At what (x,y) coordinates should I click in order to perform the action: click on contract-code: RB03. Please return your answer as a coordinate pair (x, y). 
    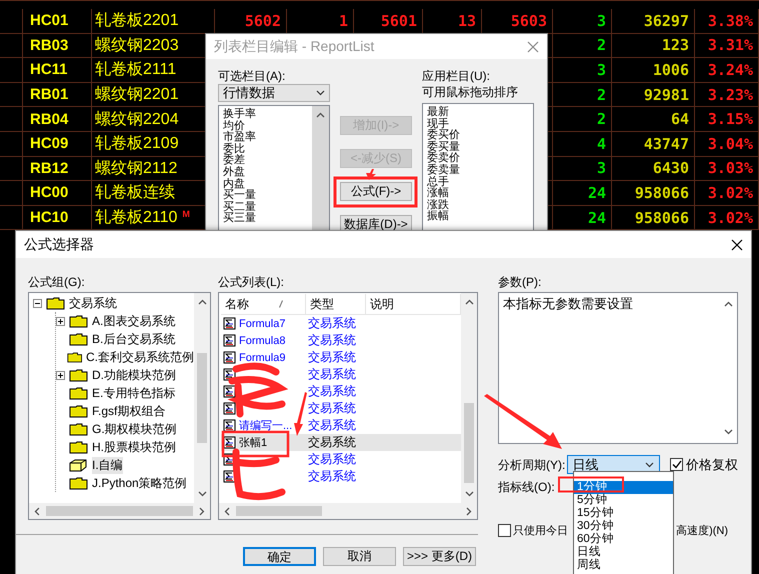
    Looking at the image, I should click on (57, 46).